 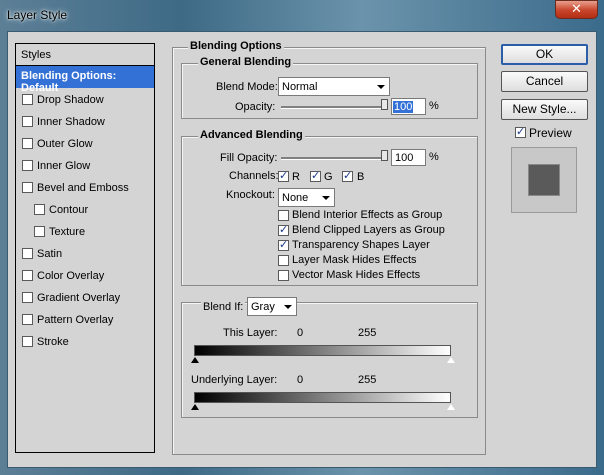 I want to click on general-blending-title: General Blending, so click(x=246, y=62).